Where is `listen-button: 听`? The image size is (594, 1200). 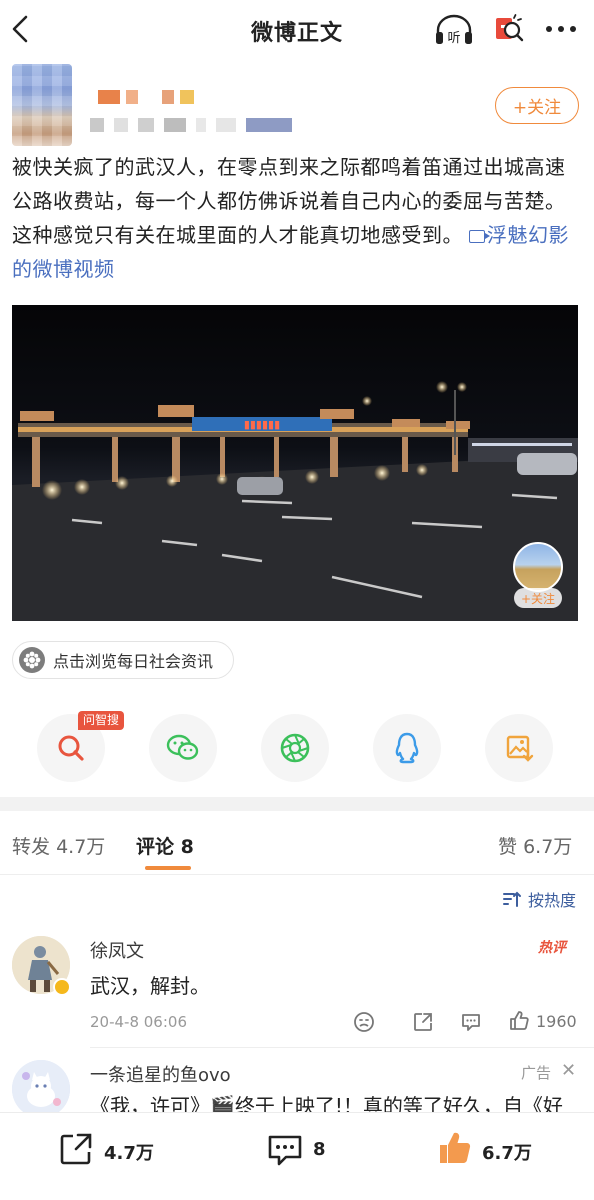 listen-button: 听 is located at coordinates (454, 30).